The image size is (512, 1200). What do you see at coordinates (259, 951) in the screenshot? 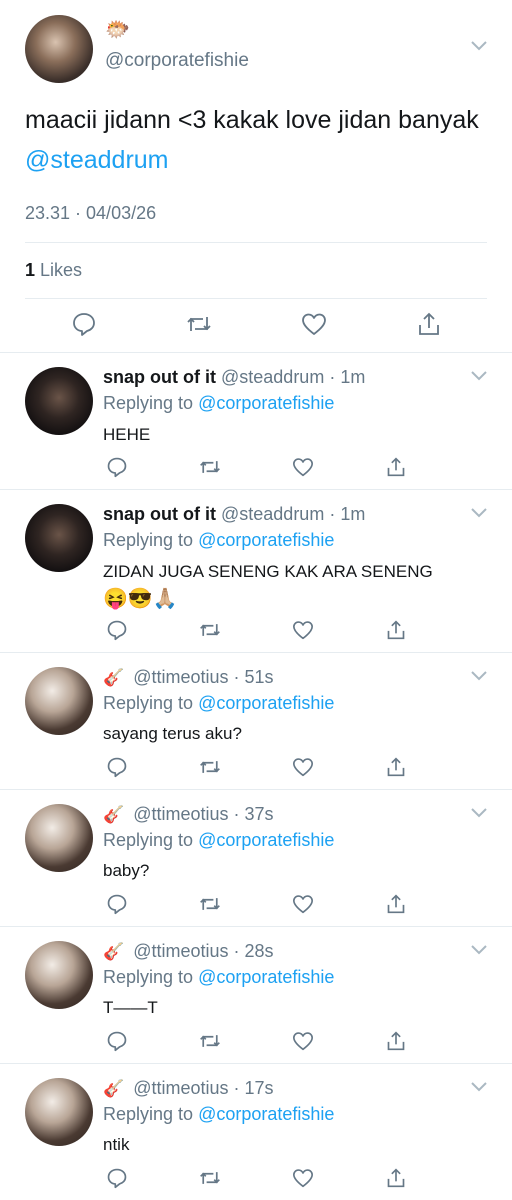
I see `reply-time: 28s` at bounding box center [259, 951].